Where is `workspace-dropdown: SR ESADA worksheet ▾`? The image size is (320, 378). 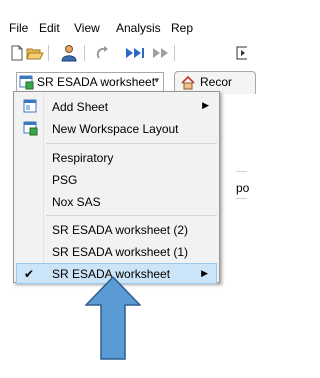 workspace-dropdown: SR ESADA worksheet ▾ is located at coordinates (90, 82).